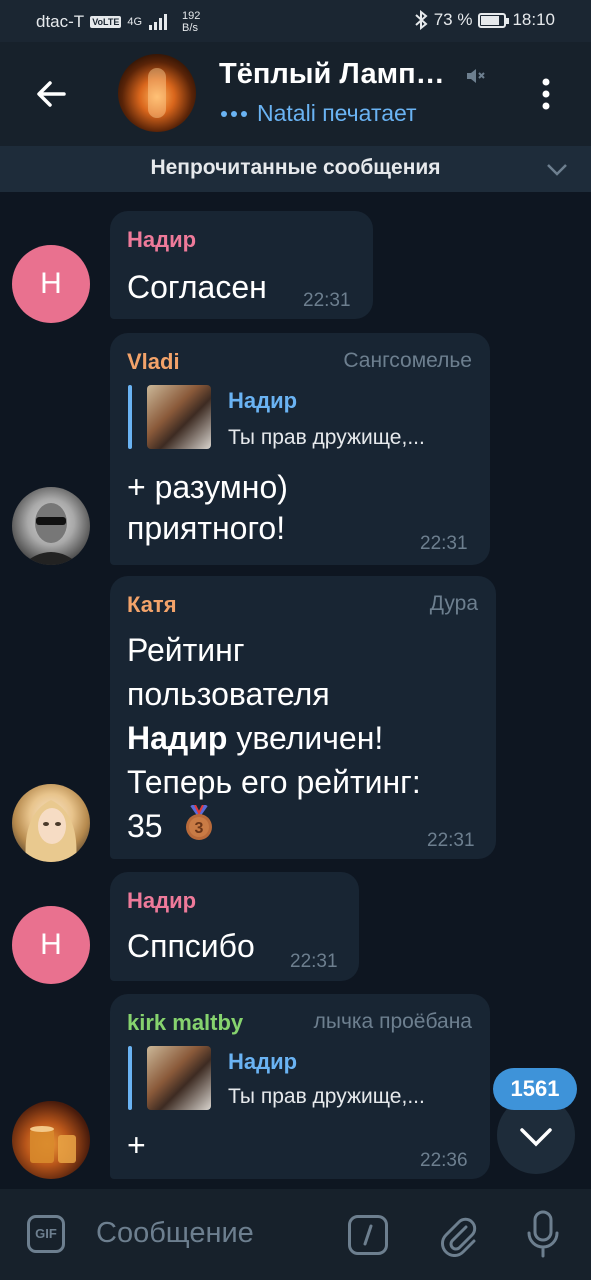 This screenshot has height=1280, width=591. Describe the element at coordinates (199, 828) in the screenshot. I see `medal-number: 3` at that location.